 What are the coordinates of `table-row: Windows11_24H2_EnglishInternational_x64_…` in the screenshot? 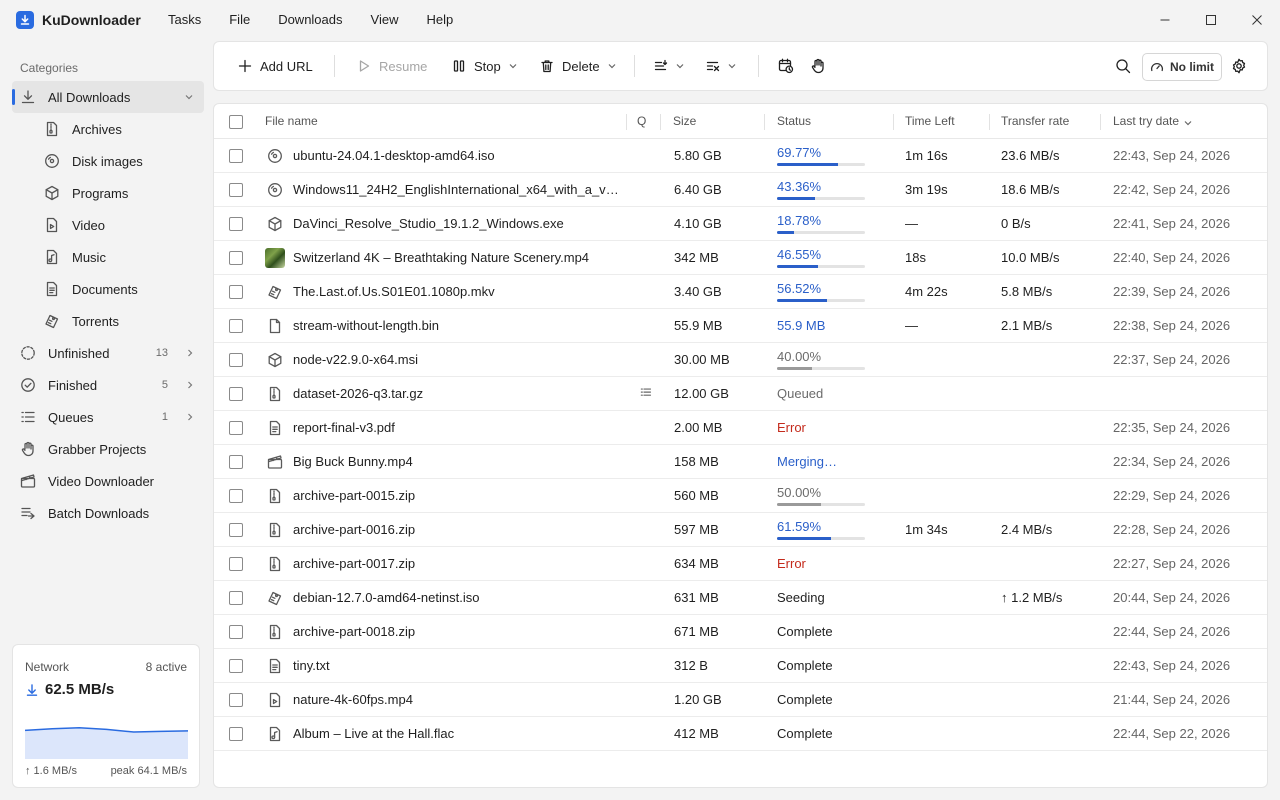 It's located at (740, 190).